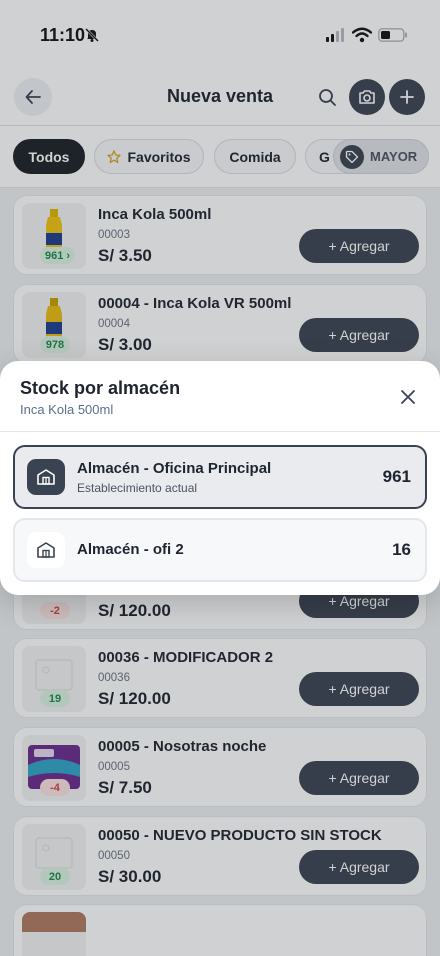 The image size is (440, 956). I want to click on close-icon, so click(408, 397).